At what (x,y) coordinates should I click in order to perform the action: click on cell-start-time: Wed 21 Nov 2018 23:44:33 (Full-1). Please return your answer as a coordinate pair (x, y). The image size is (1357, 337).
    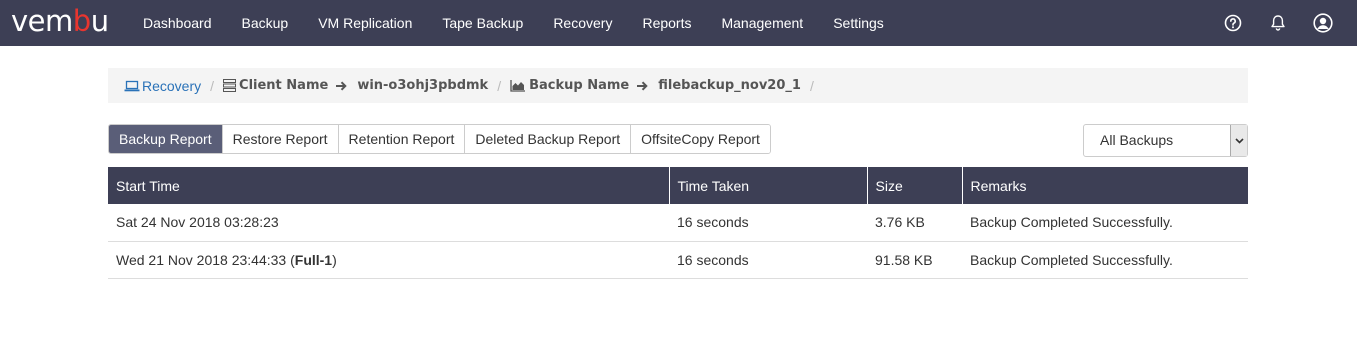
    Looking at the image, I should click on (388, 260).